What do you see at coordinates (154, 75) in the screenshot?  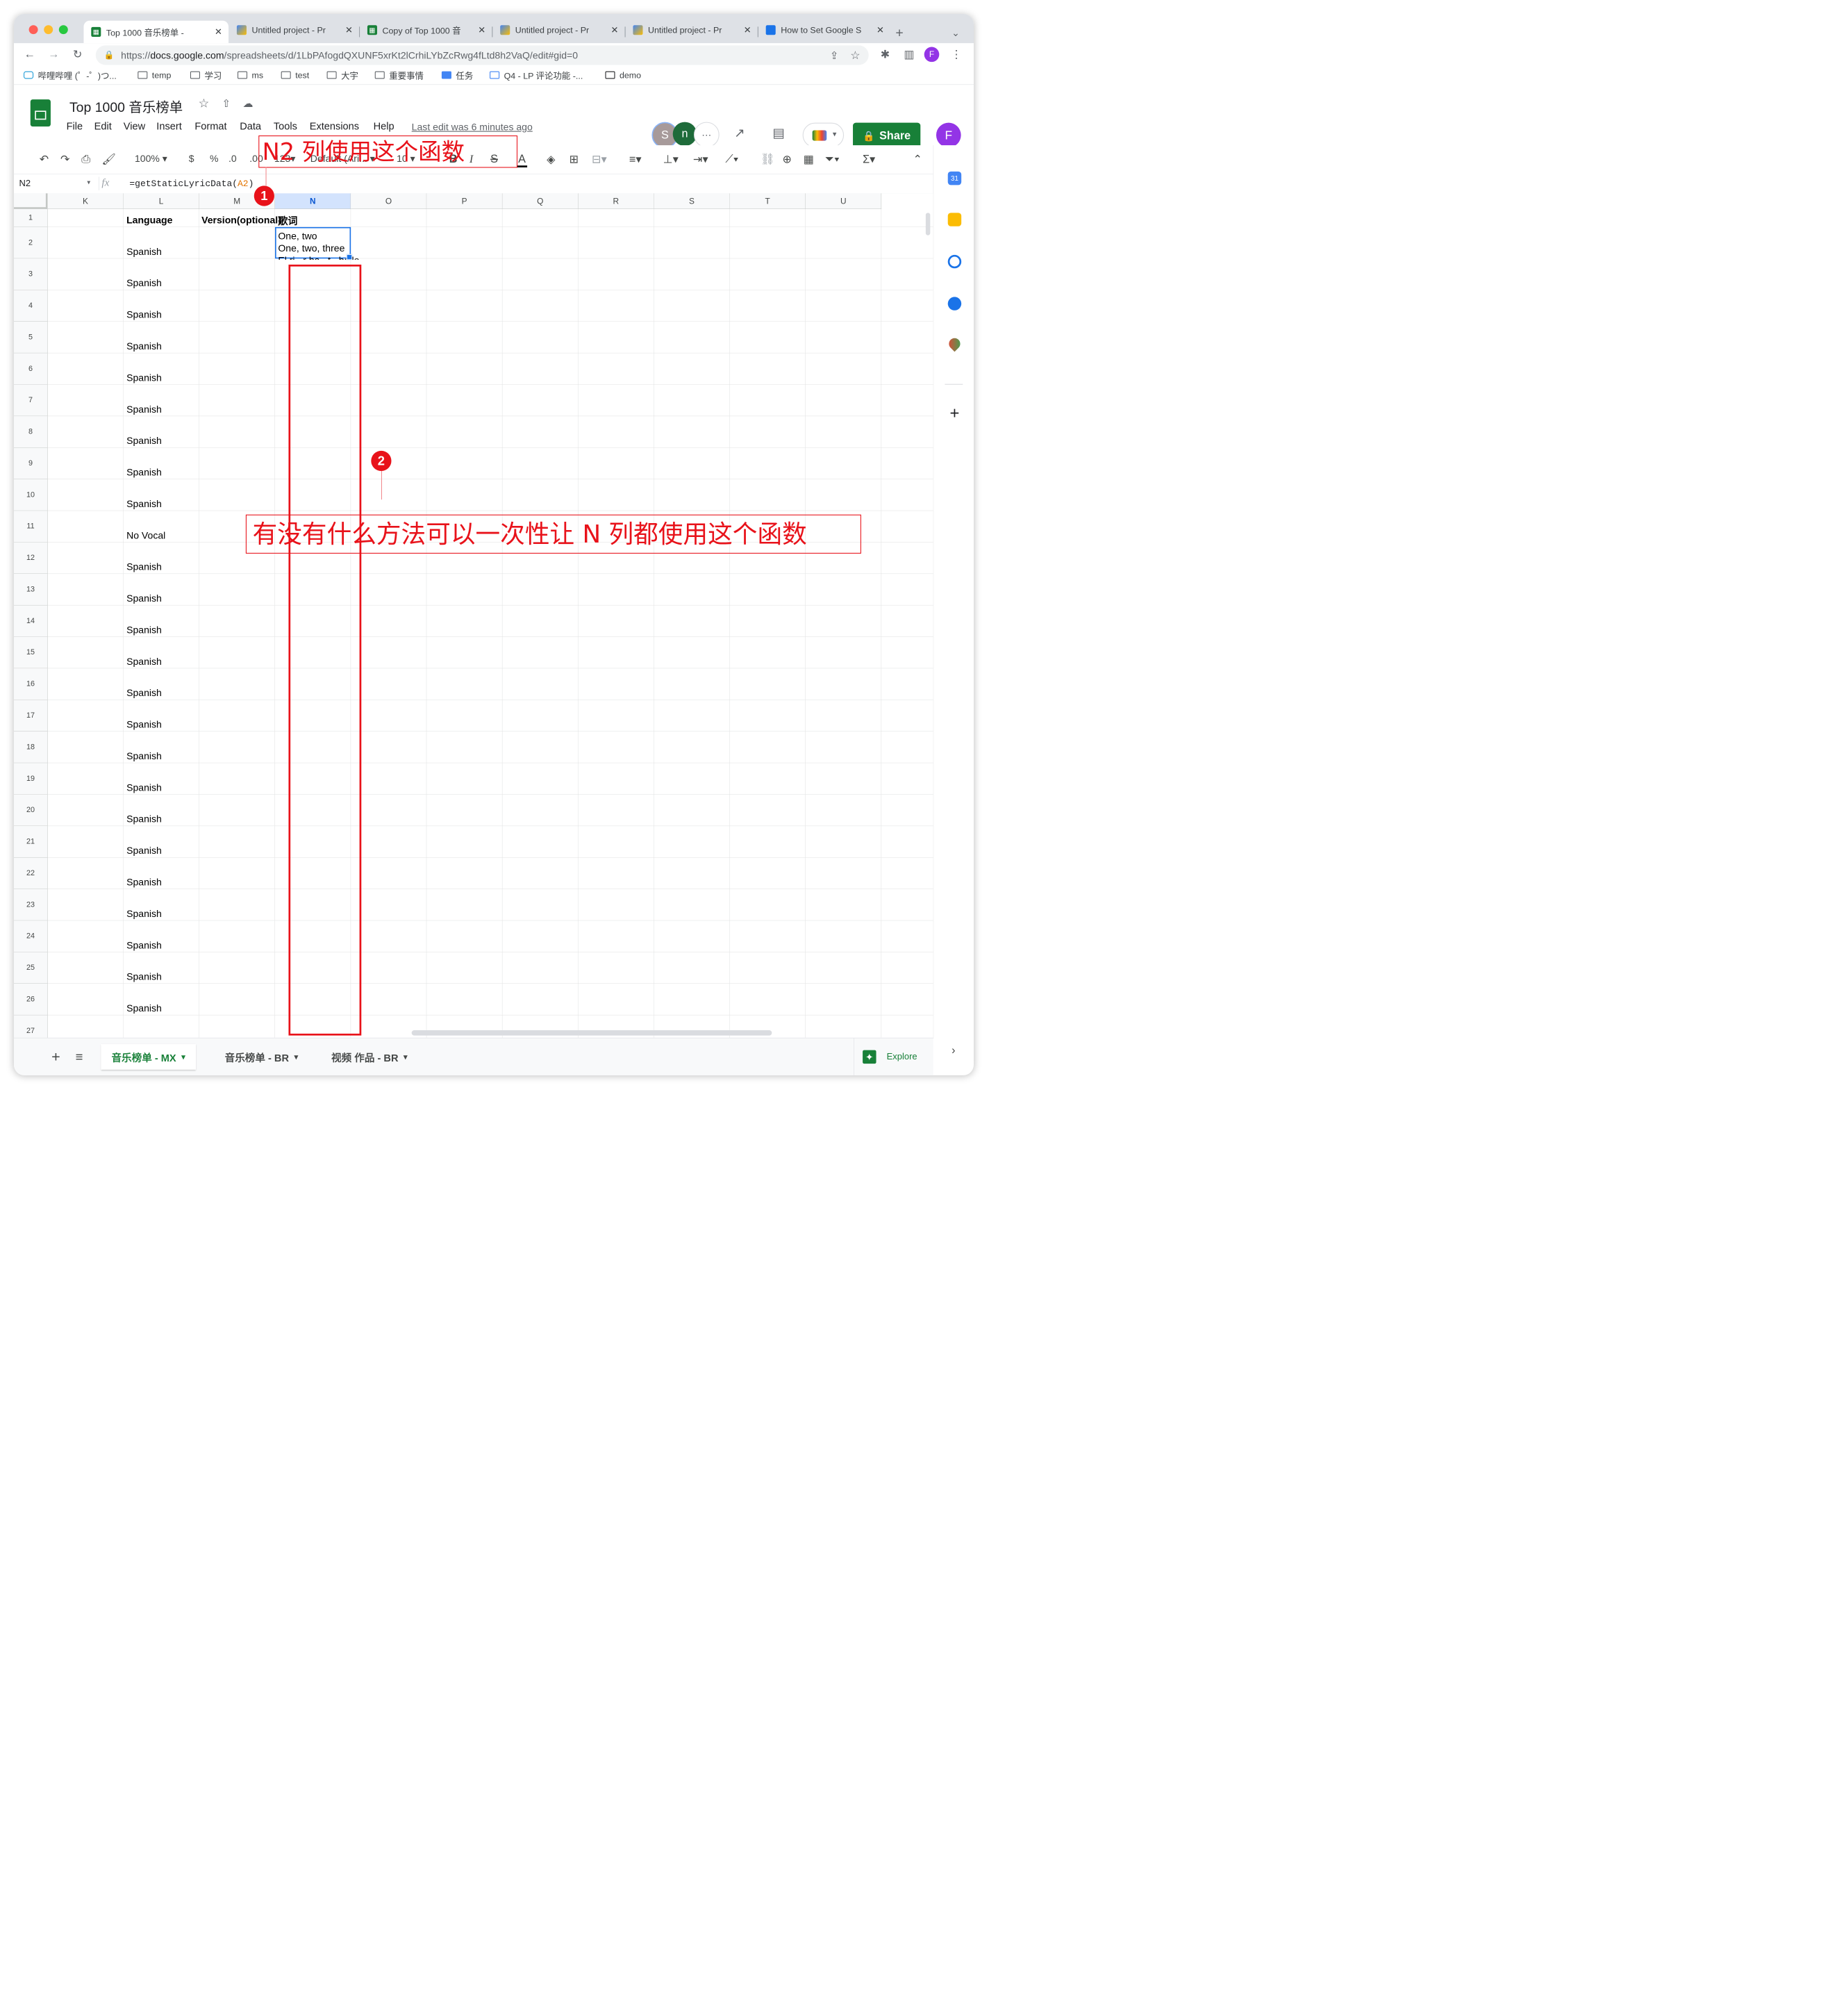 I see `bookmark-temp: temp` at bounding box center [154, 75].